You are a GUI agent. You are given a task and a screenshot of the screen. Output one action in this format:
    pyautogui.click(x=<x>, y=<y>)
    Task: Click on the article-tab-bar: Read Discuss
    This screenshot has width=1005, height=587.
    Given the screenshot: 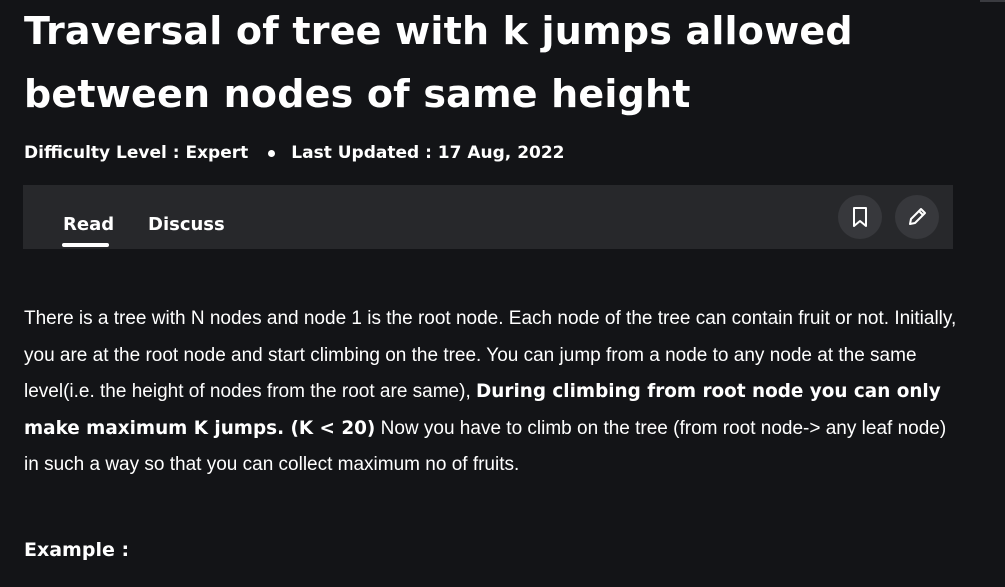 What is the action you would take?
    pyautogui.click(x=488, y=217)
    